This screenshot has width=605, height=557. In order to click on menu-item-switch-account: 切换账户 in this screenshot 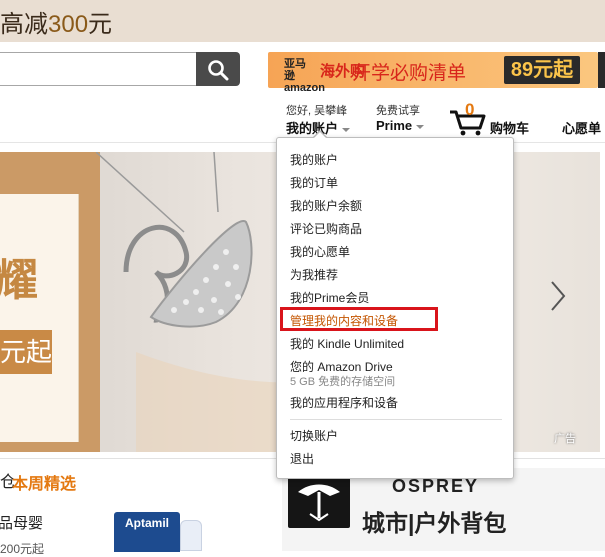, I will do `click(314, 435)`.